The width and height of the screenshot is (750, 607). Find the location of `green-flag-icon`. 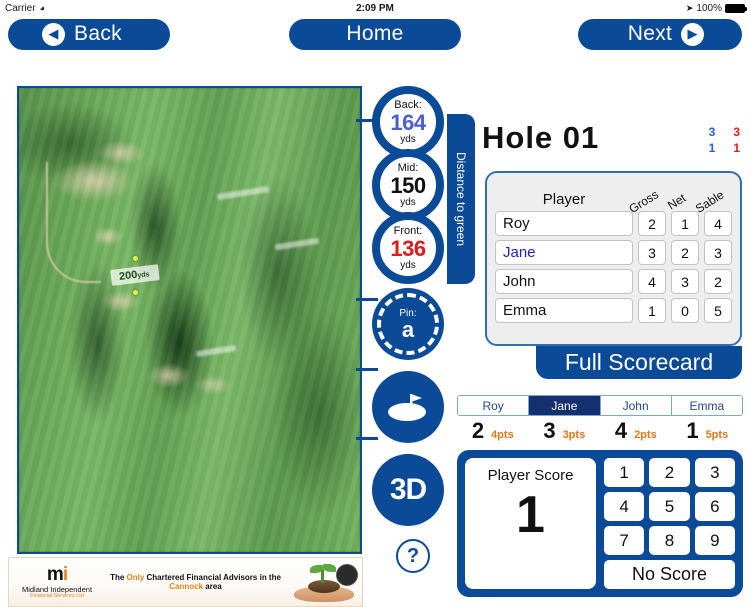

green-flag-icon is located at coordinates (407, 407).